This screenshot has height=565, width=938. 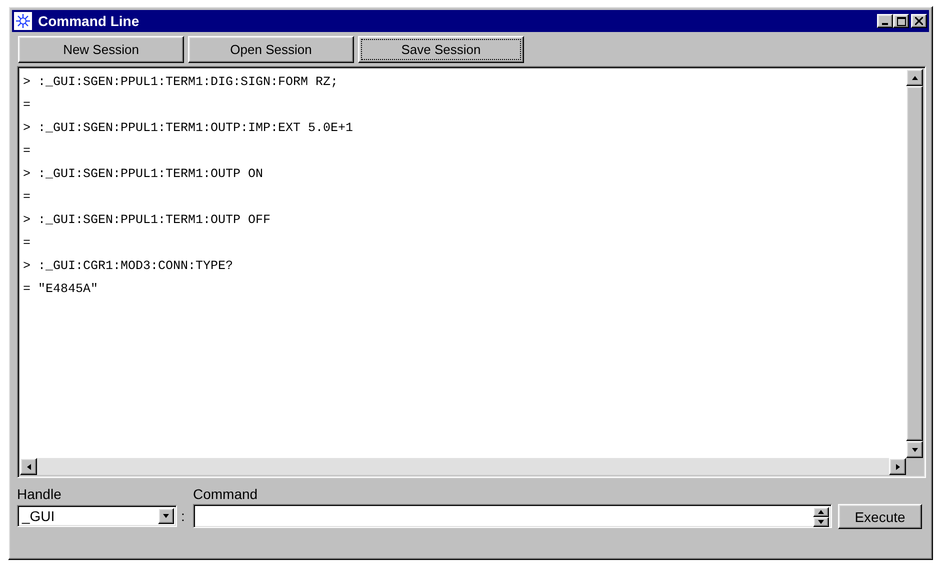 I want to click on scroll-left-icon, so click(x=28, y=466).